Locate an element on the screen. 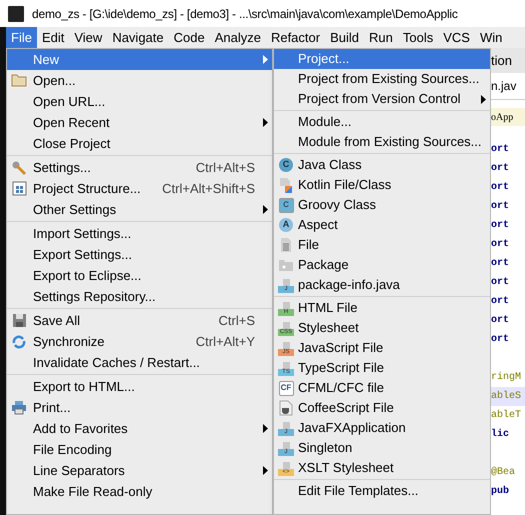  menu-item: Package is located at coordinates (382, 265).